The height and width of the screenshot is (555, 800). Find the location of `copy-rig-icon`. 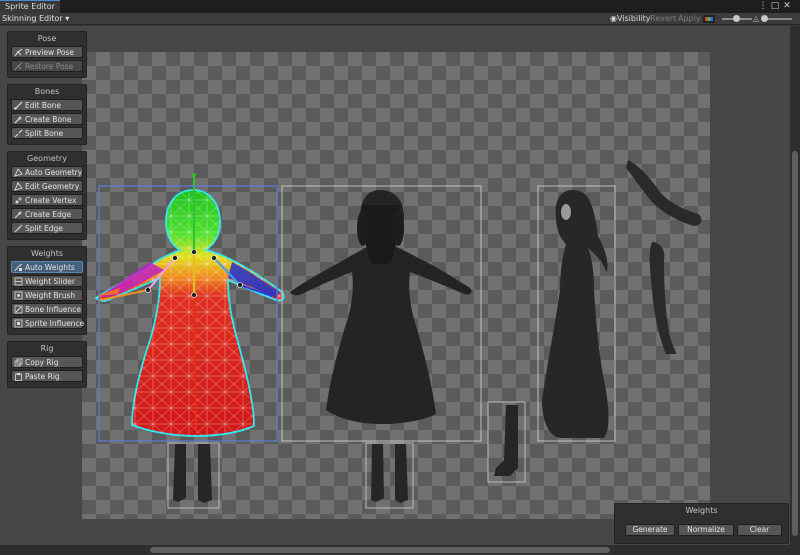

copy-rig-icon is located at coordinates (18, 362).